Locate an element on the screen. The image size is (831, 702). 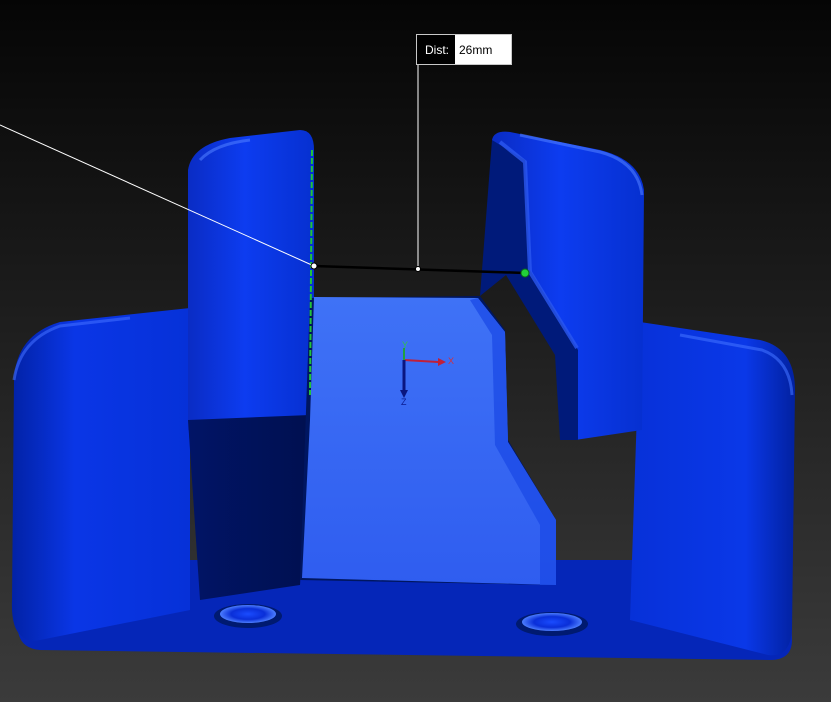
dimension-endpoint-left is located at coordinates (314, 266).